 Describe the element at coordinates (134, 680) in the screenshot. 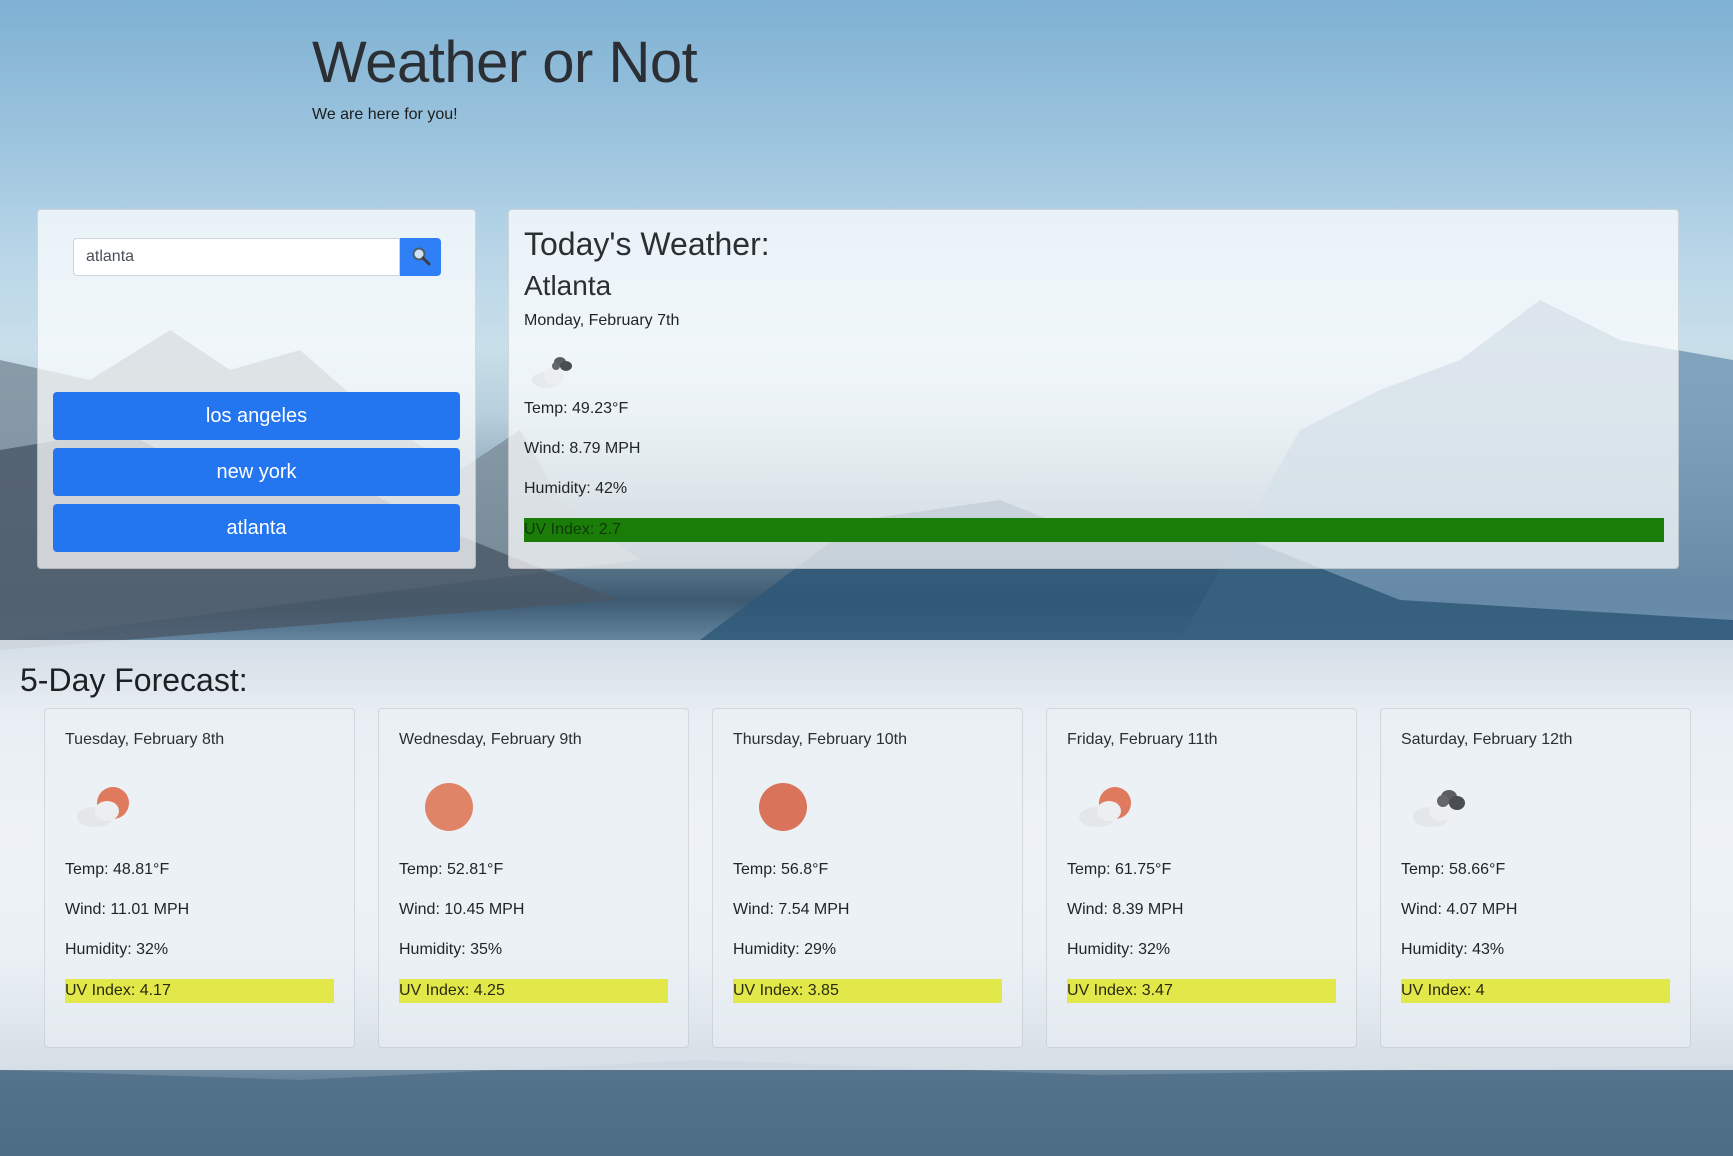

I see `forecast-heading: 5-Day Forecast:` at that location.